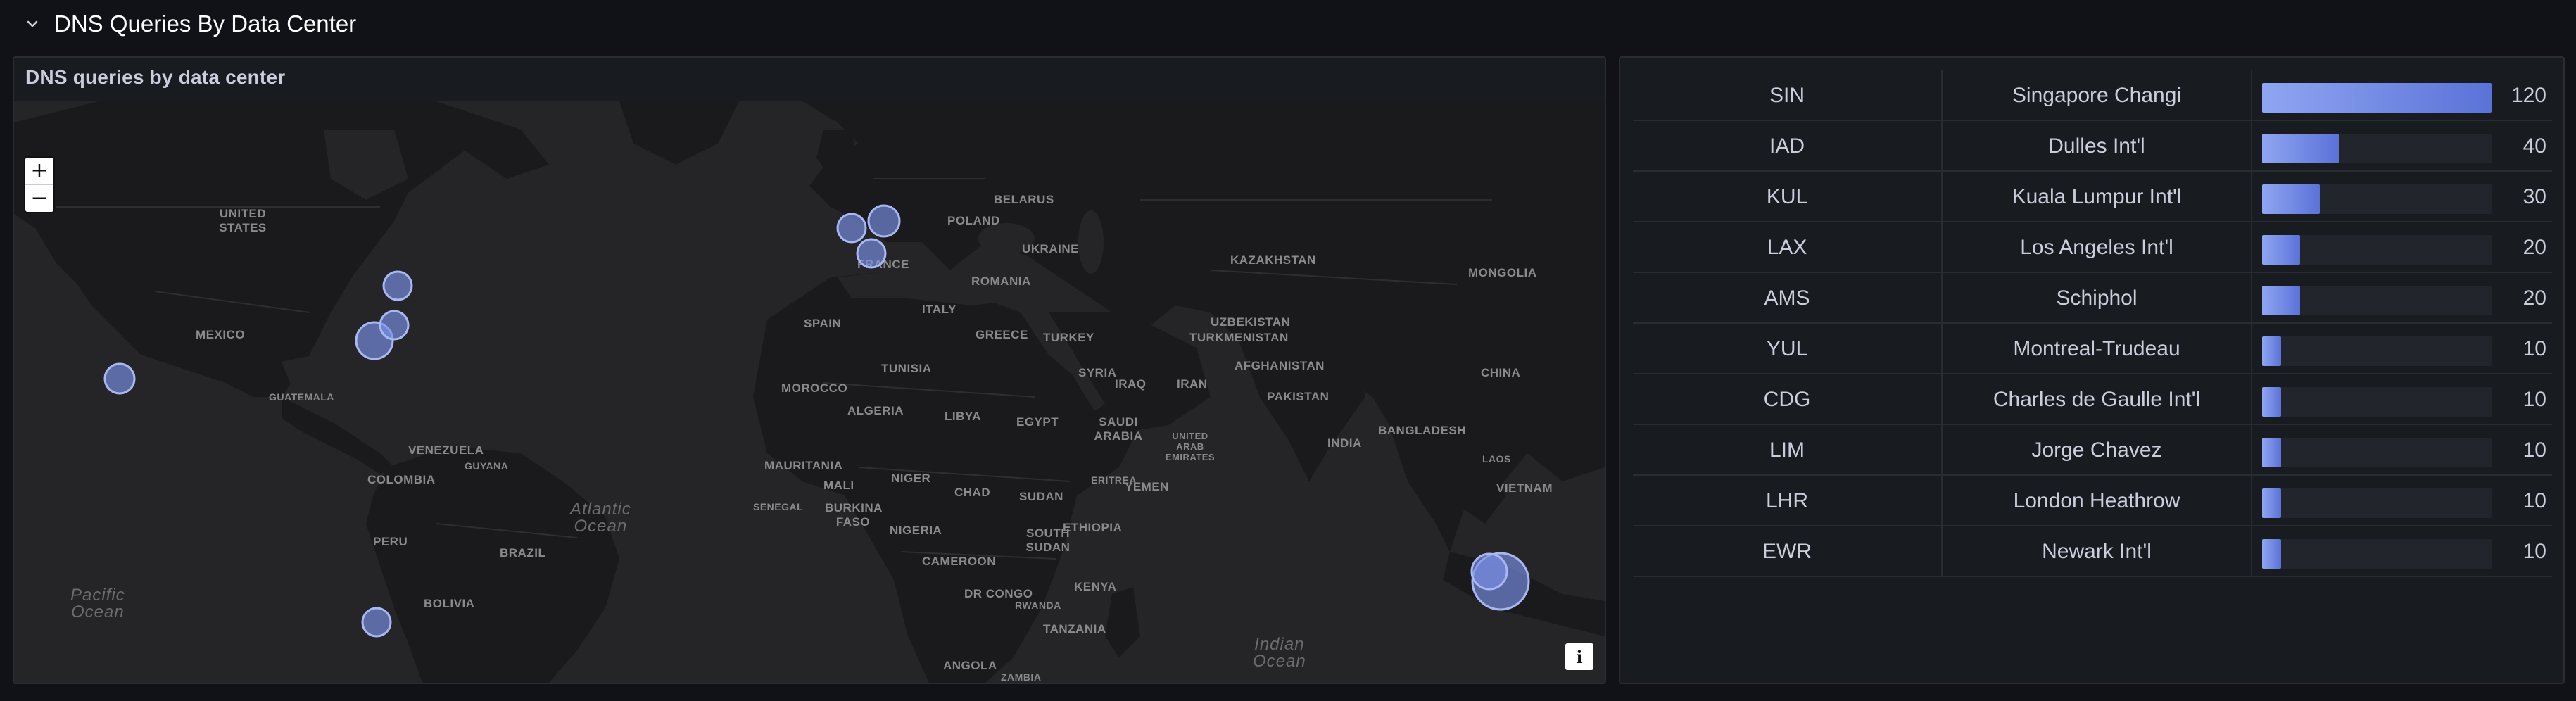 This screenshot has width=2576, height=701. Describe the element at coordinates (851, 228) in the screenshot. I see `marker-lhr` at that location.